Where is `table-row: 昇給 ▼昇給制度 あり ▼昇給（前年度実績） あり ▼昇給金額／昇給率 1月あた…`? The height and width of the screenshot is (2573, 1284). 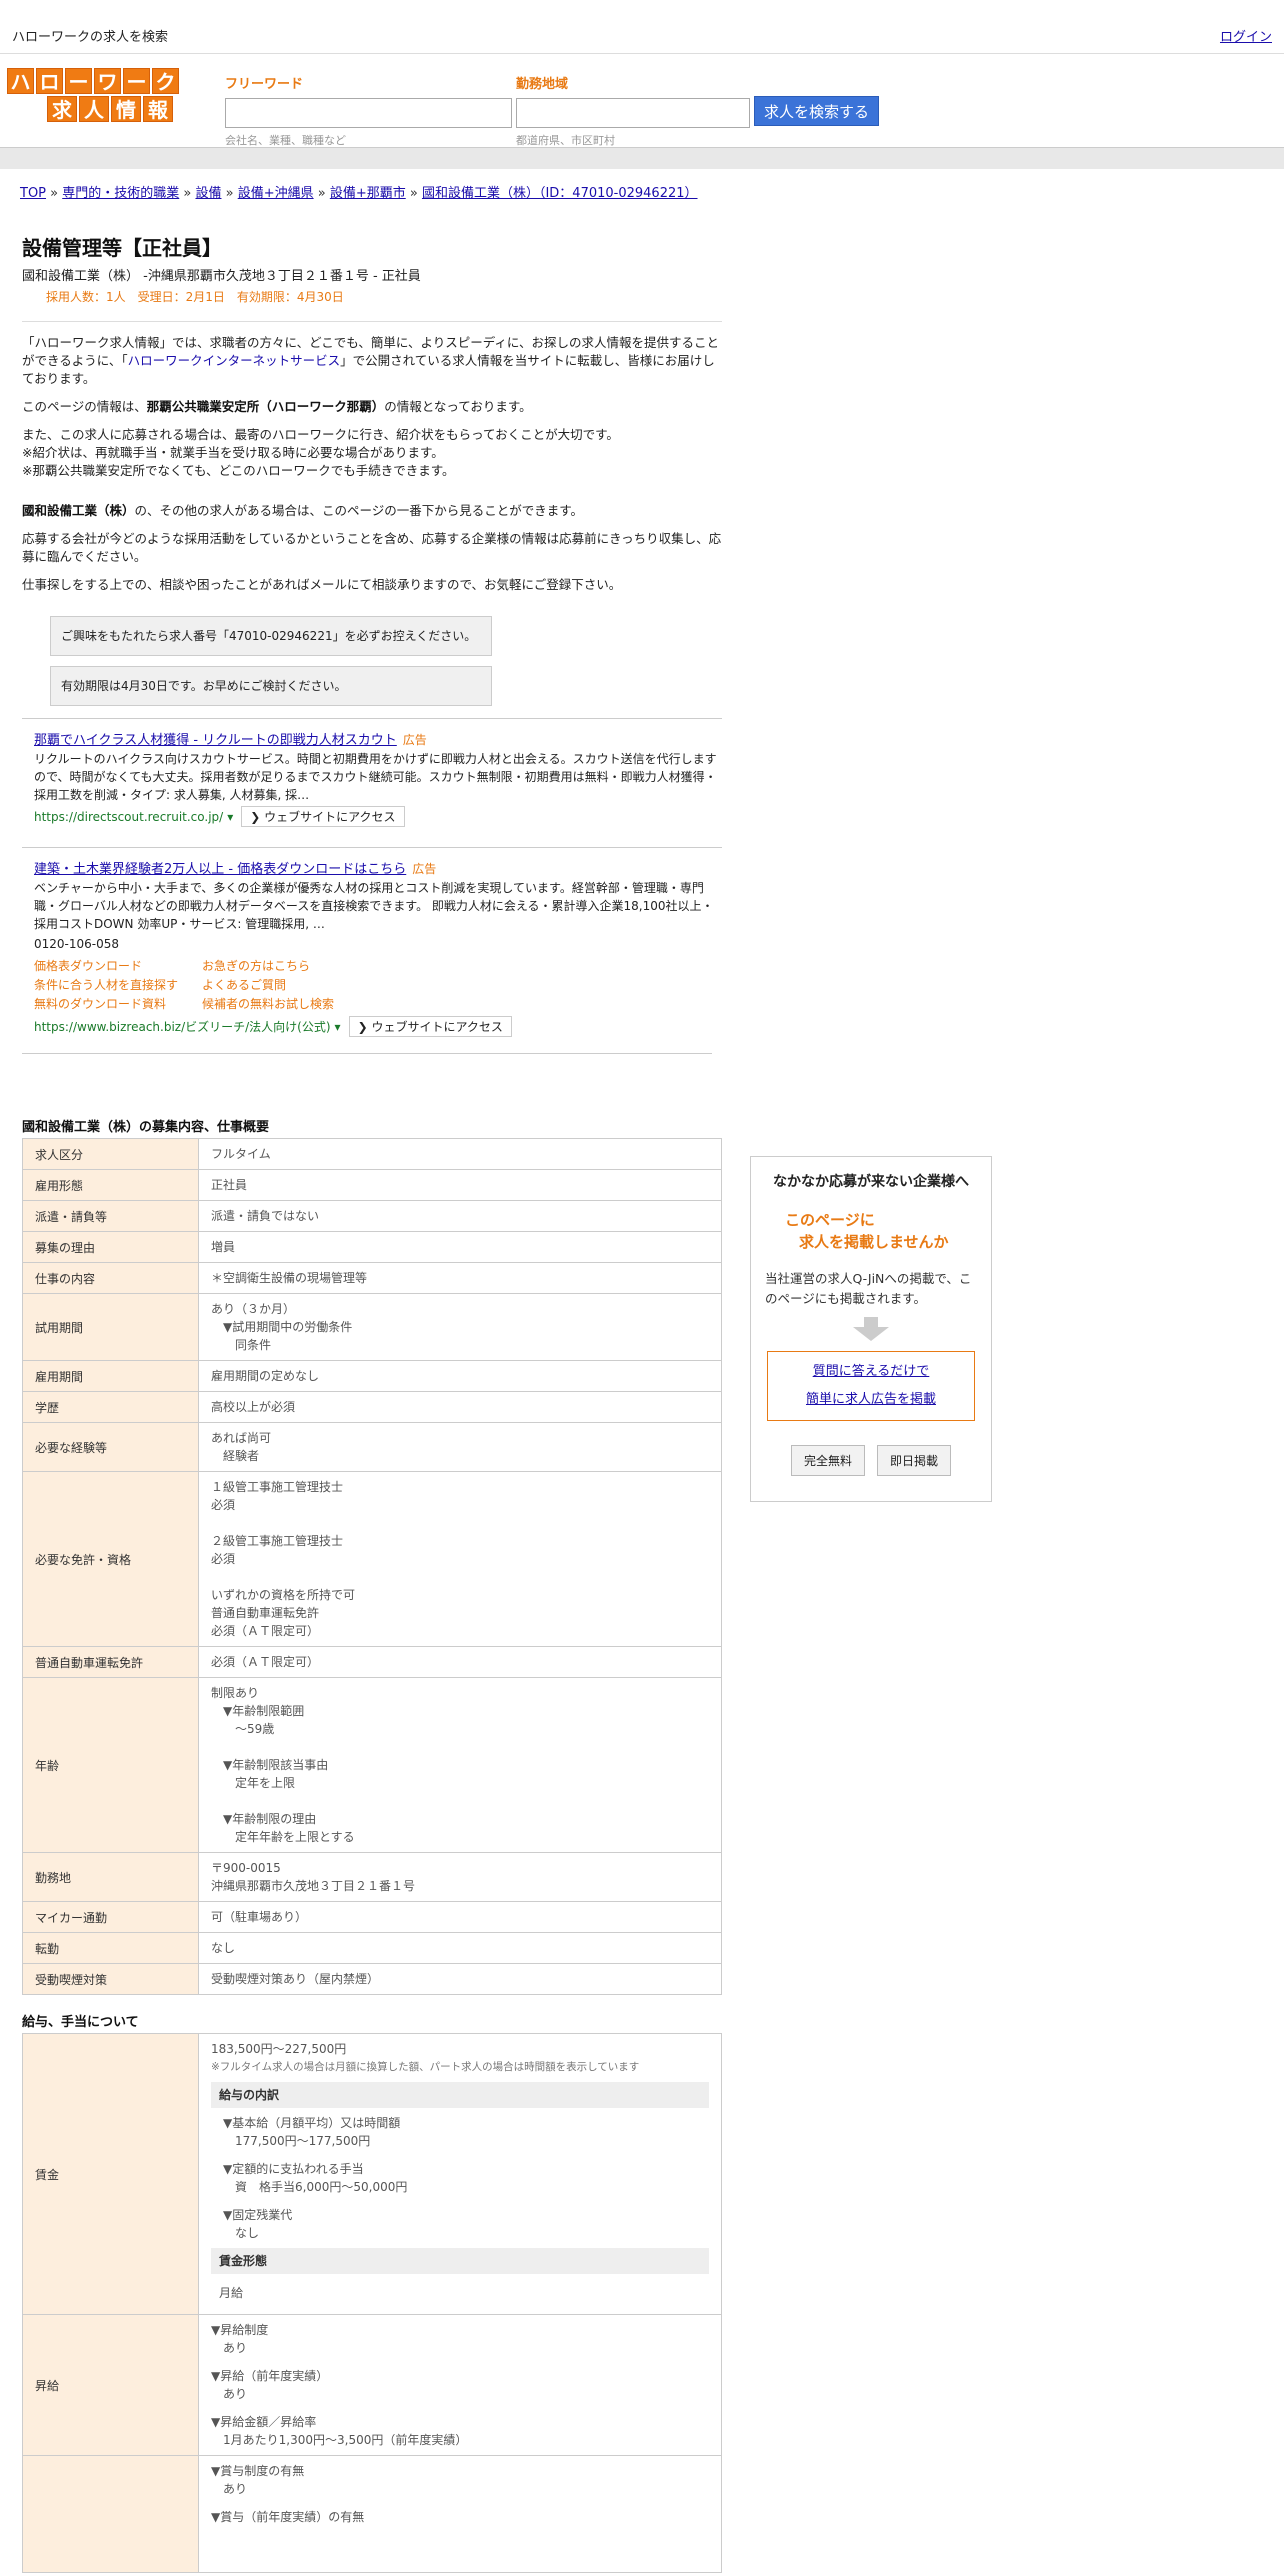
table-row: 昇給 ▼昇給制度 あり ▼昇給（前年度実績） あり ▼昇給金額／昇給率 1月あた… is located at coordinates (372, 2385).